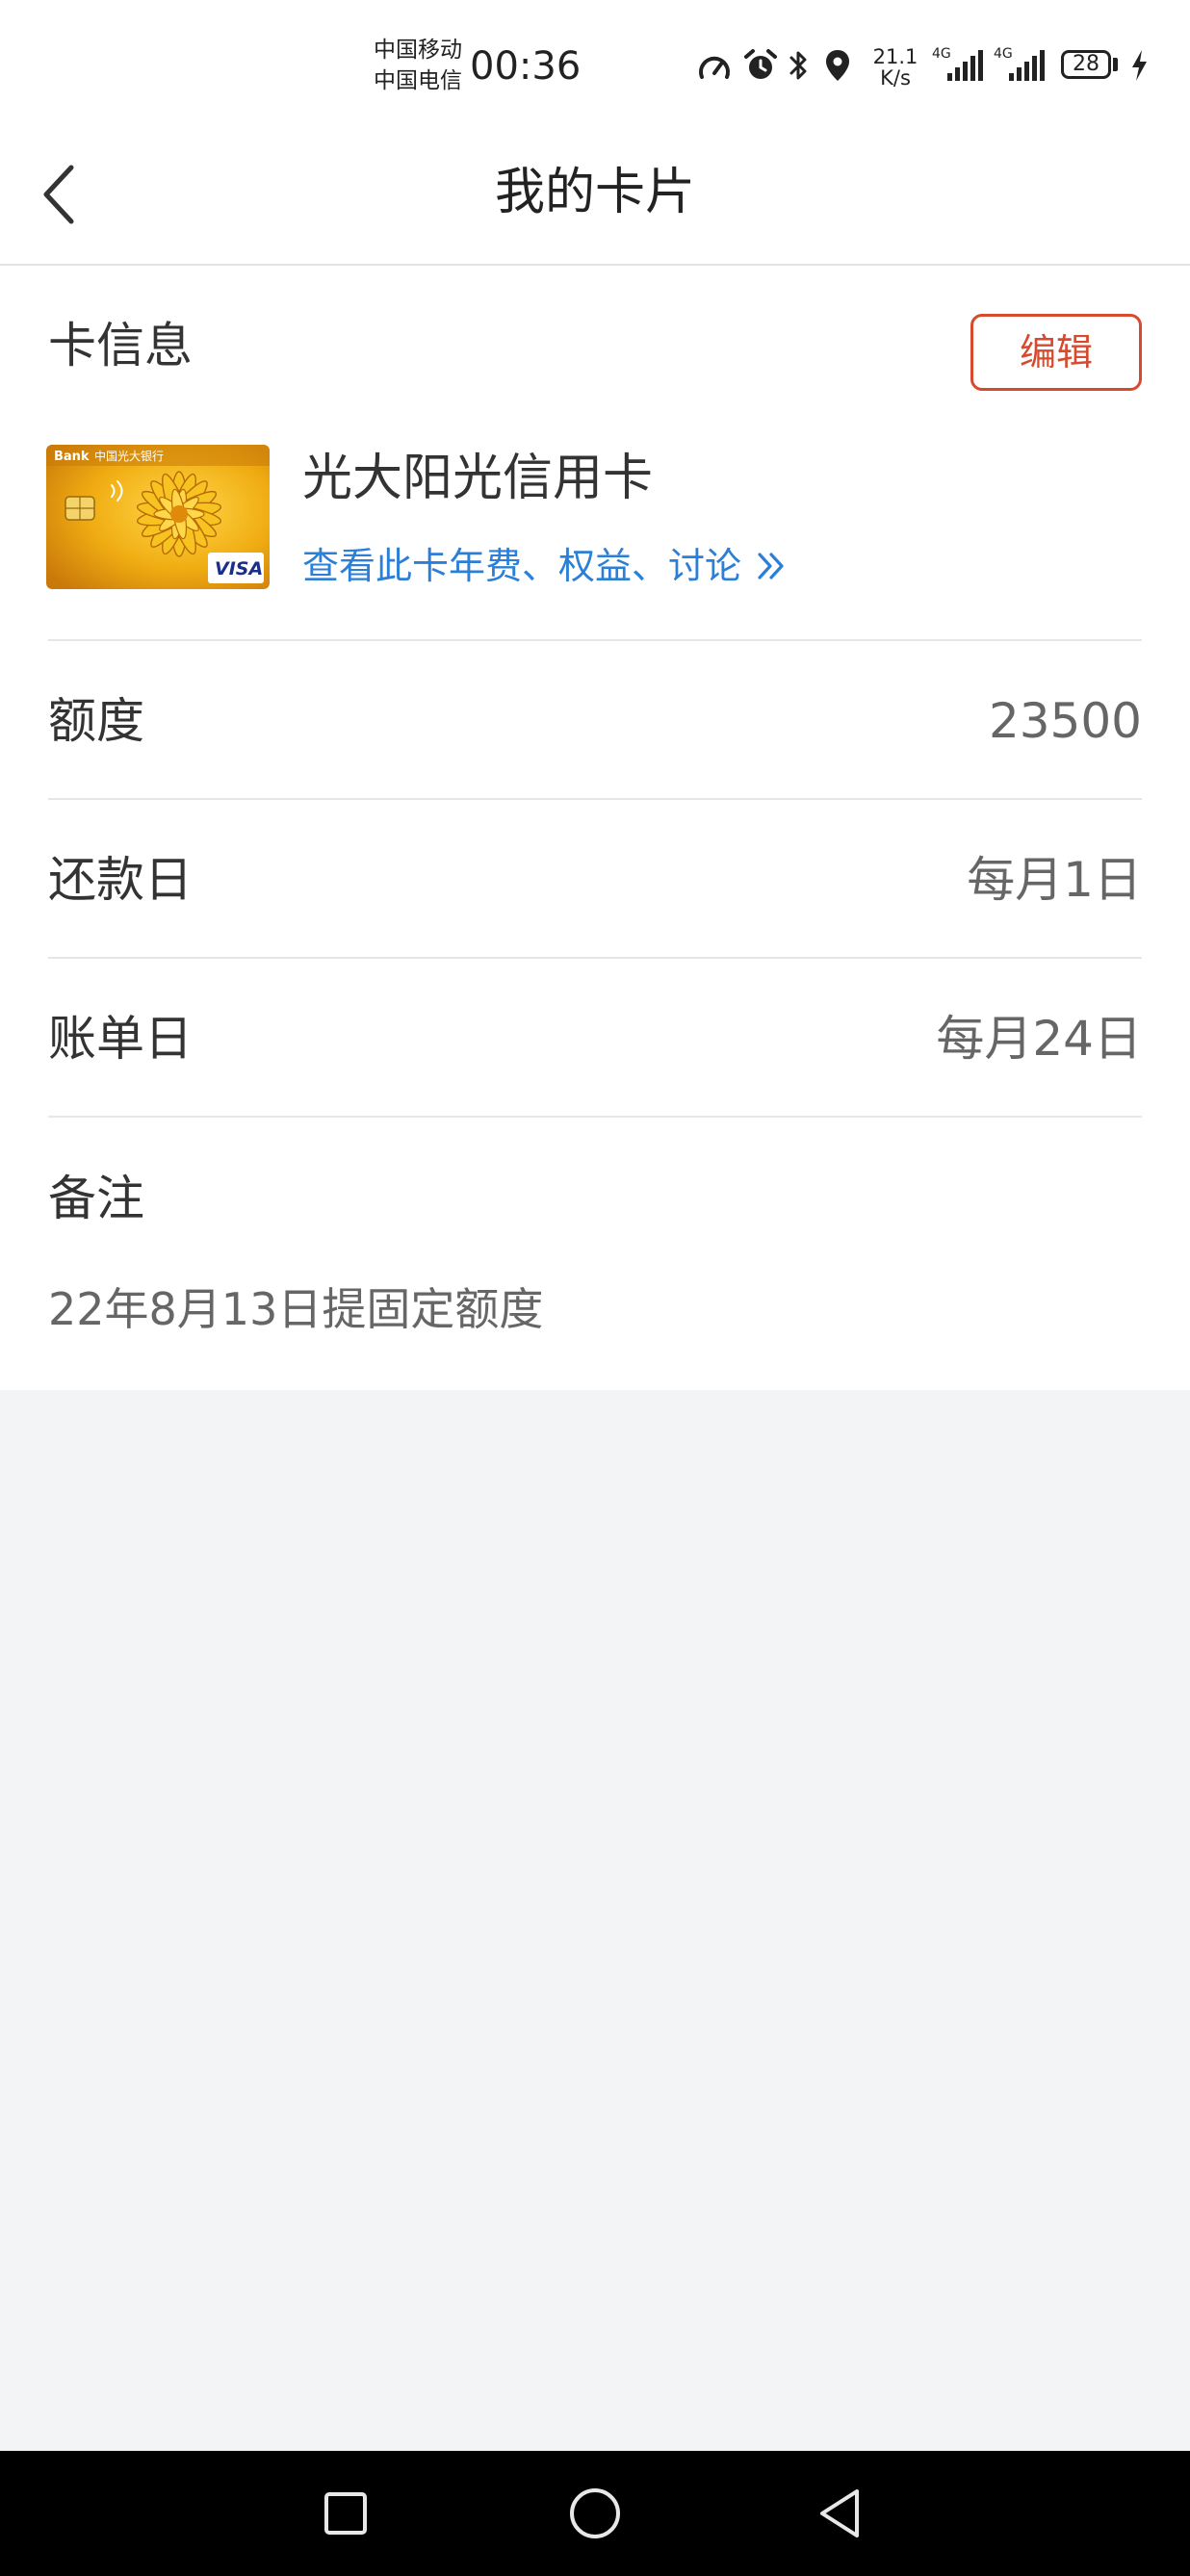  I want to click on battery-icon: 28, so click(1086, 64).